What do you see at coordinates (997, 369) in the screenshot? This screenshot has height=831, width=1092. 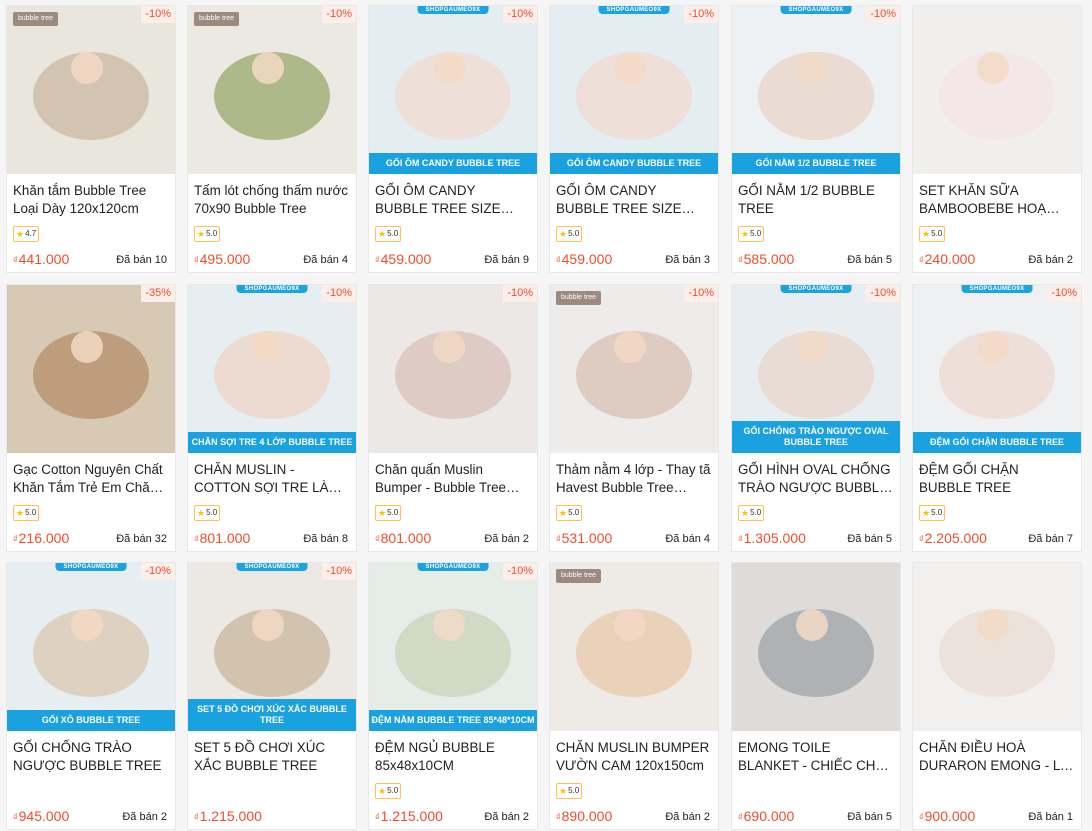 I see `product-image: SHOPGAUMEO9X -10% ĐỆM GỐI CHẶN BUBBLE TREE` at bounding box center [997, 369].